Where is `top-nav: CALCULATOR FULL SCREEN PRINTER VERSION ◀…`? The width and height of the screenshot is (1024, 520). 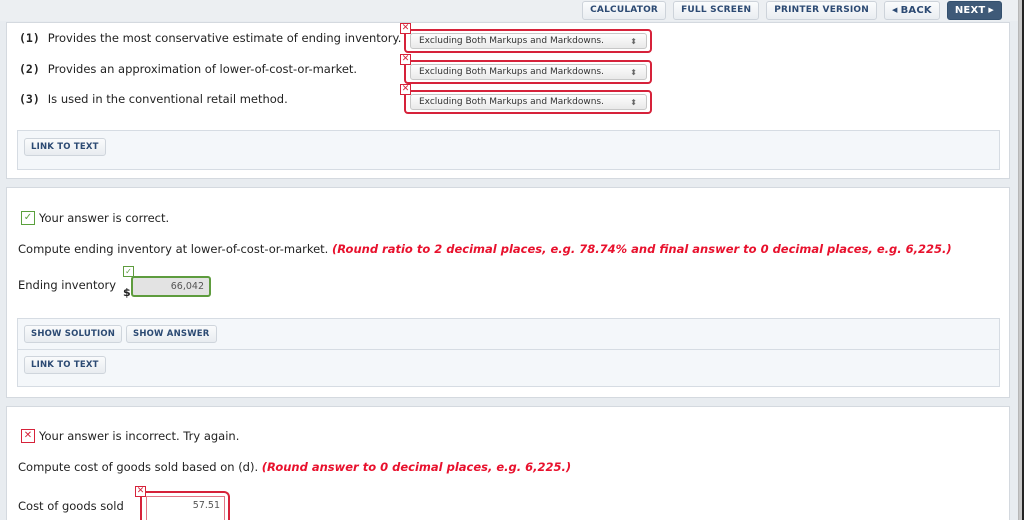
top-nav: CALCULATOR FULL SCREEN PRINTER VERSION ◀… is located at coordinates (792, 10).